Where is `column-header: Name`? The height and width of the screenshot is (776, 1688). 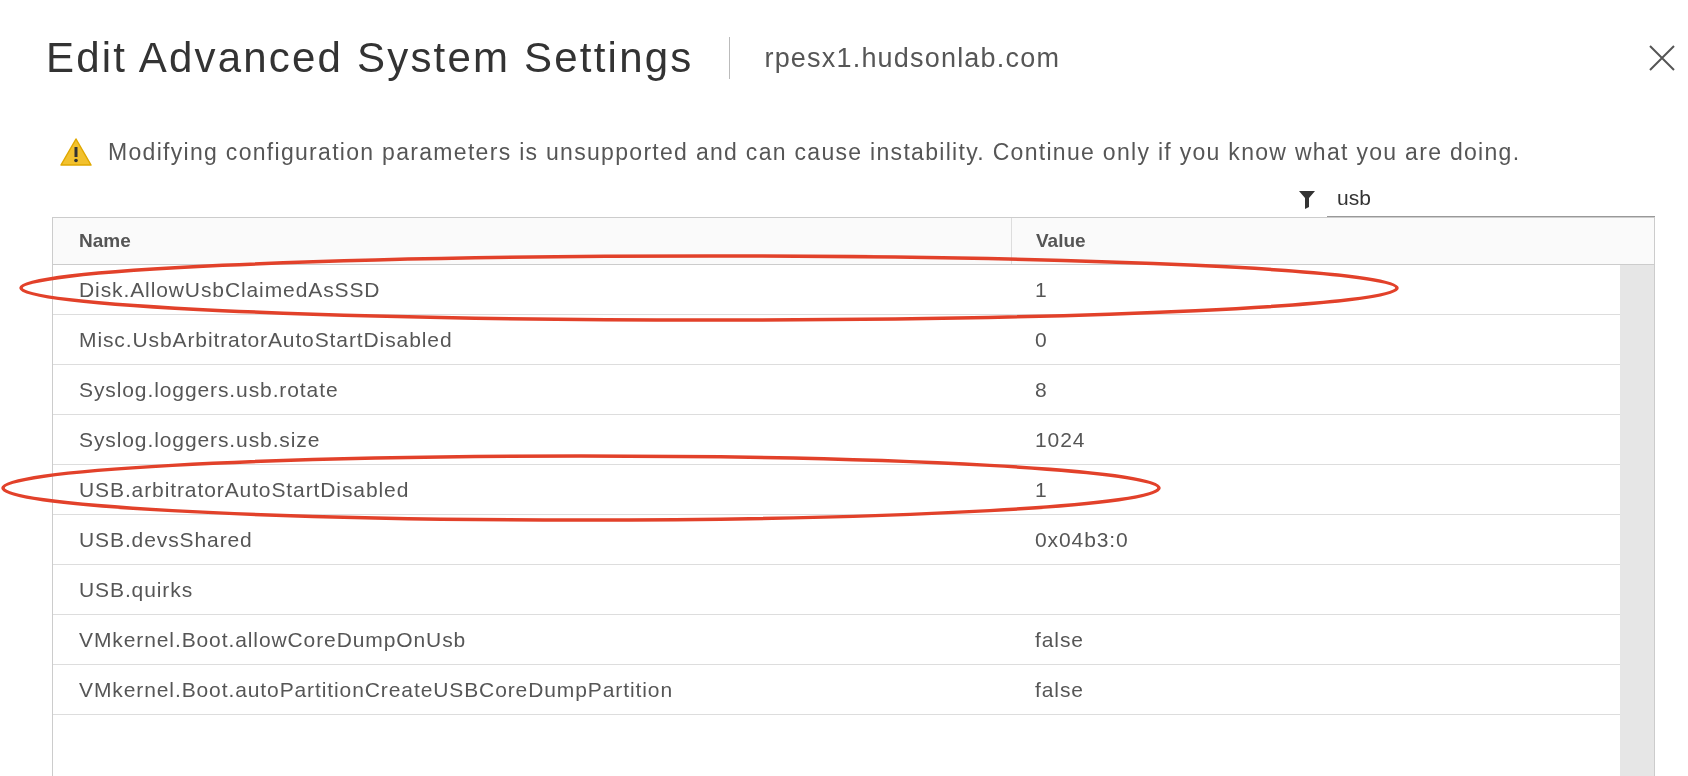 column-header: Name is located at coordinates (532, 241).